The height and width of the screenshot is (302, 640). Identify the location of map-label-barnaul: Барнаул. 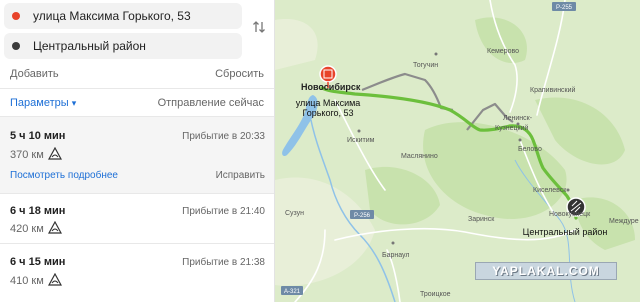
(396, 255).